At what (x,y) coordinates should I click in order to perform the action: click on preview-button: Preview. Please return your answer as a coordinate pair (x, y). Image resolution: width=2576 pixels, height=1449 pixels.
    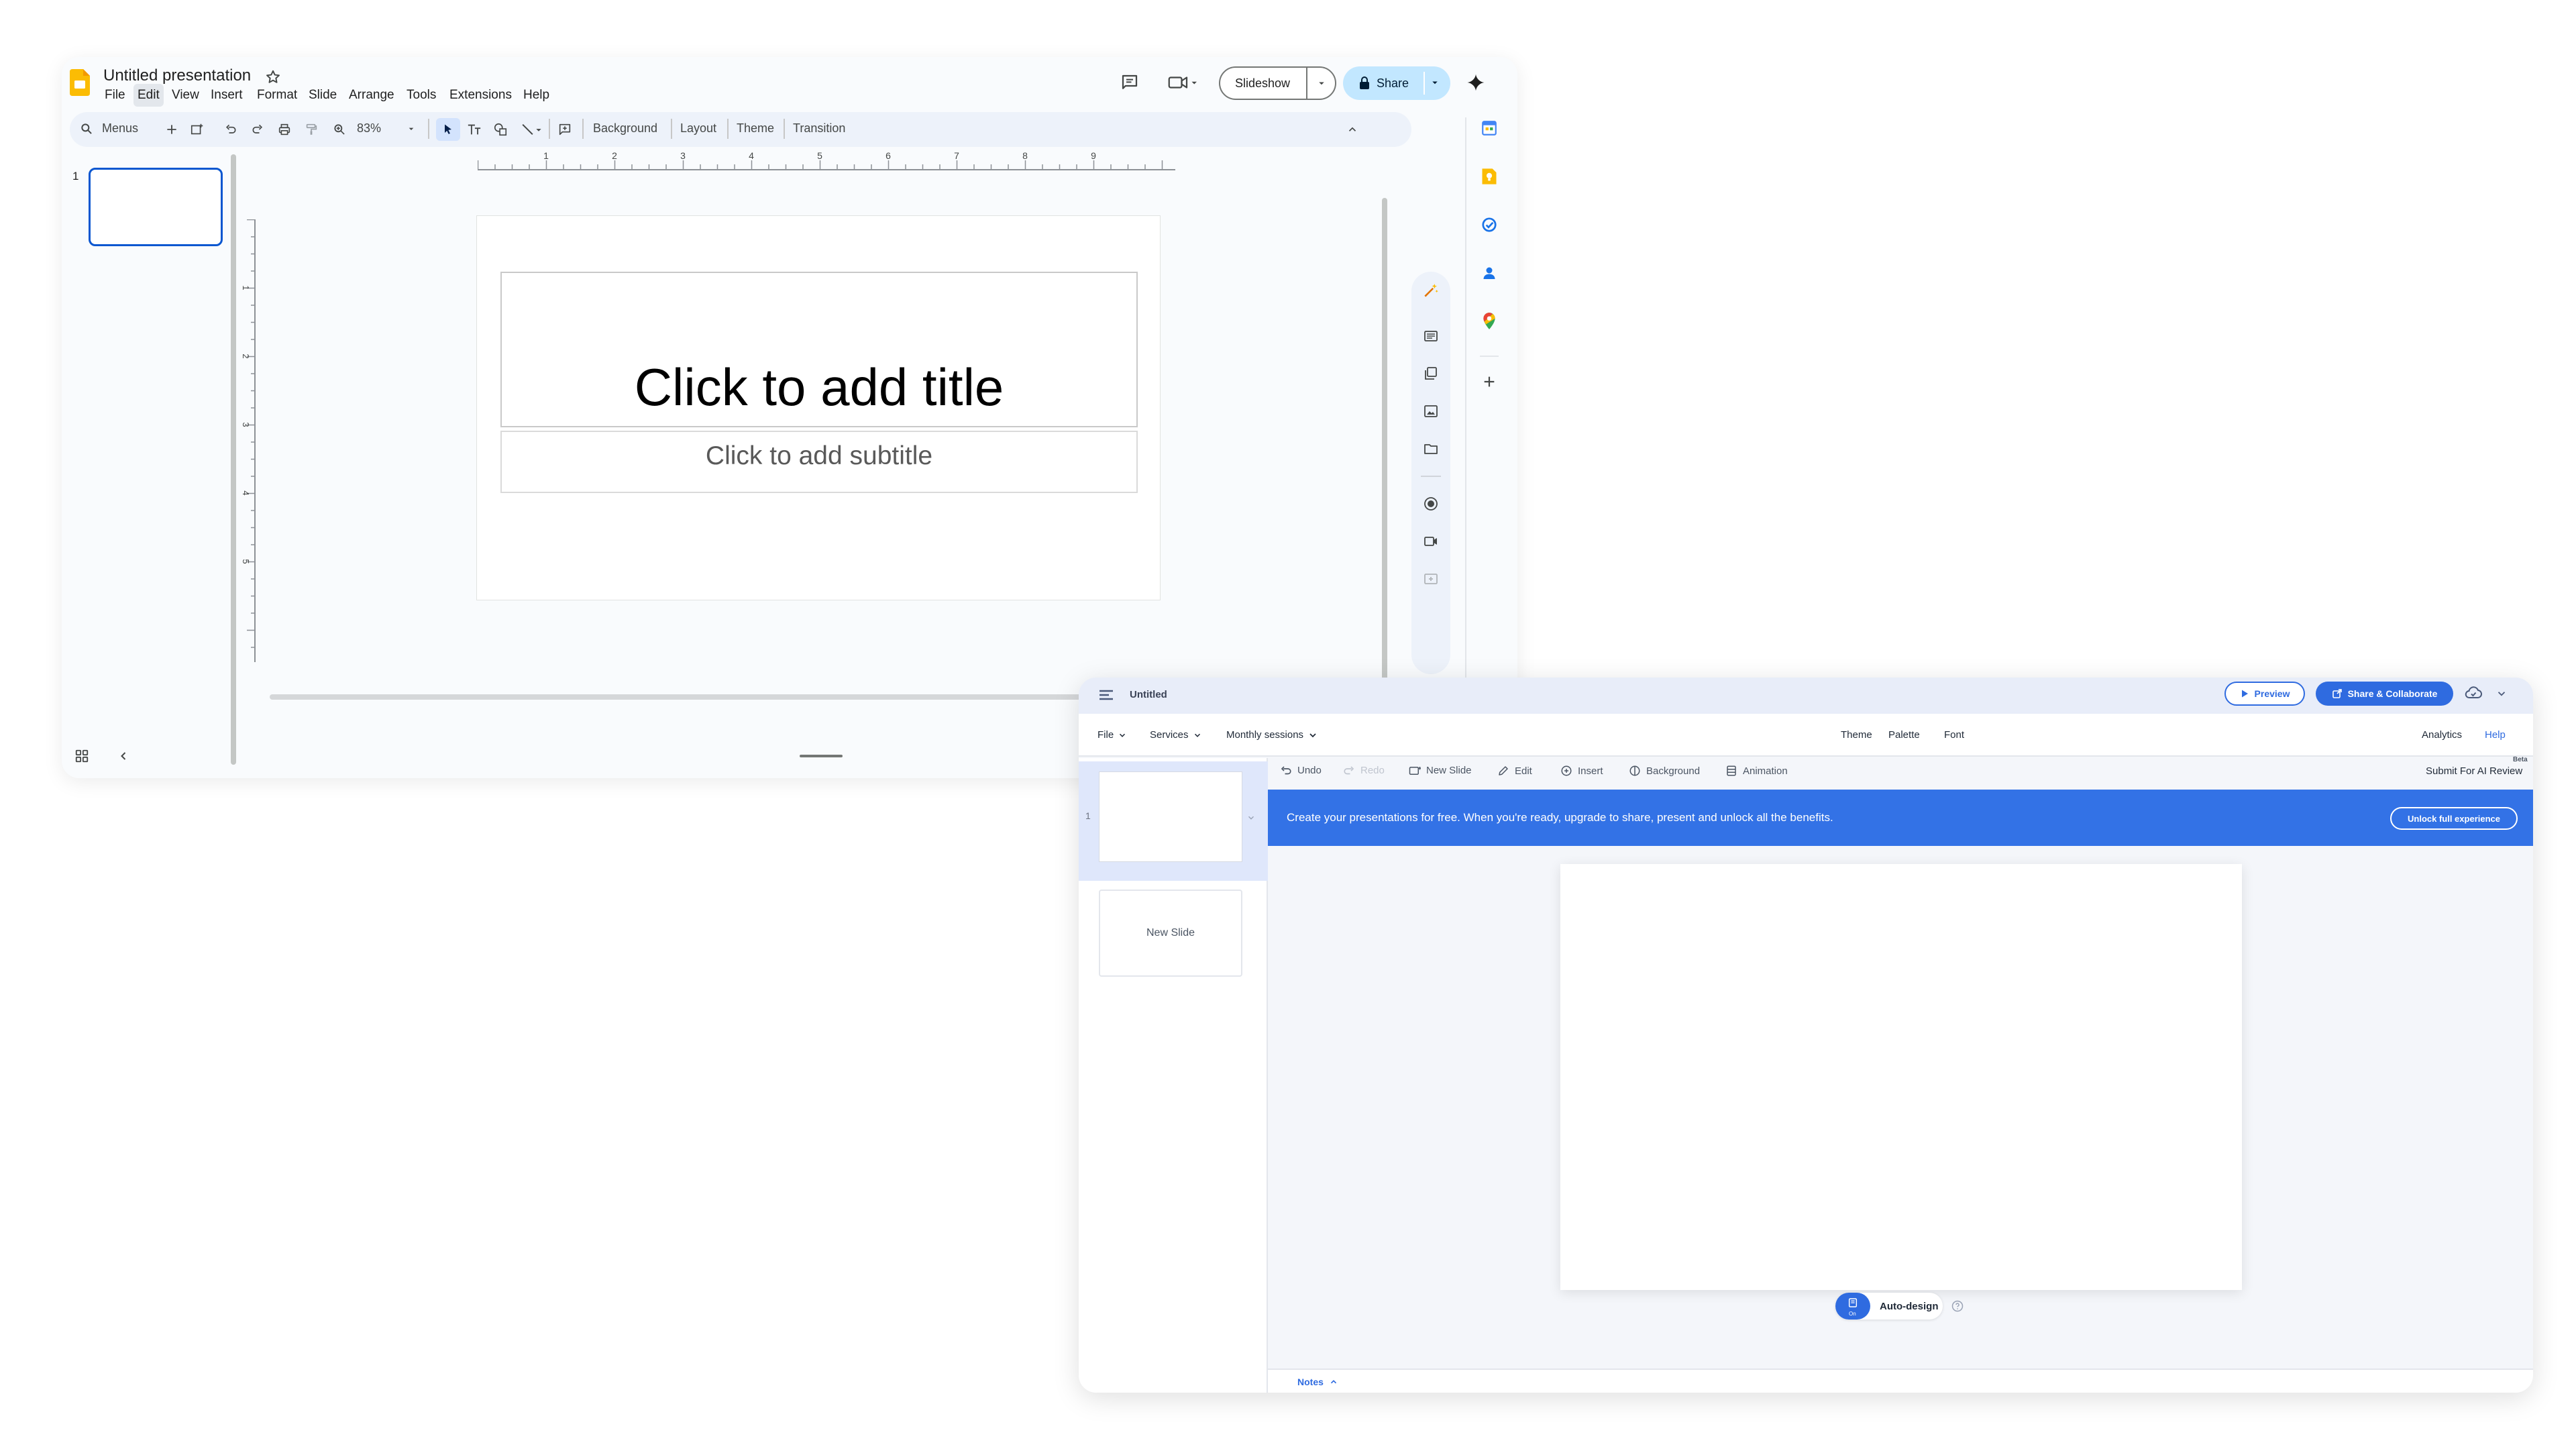
    Looking at the image, I should click on (2264, 694).